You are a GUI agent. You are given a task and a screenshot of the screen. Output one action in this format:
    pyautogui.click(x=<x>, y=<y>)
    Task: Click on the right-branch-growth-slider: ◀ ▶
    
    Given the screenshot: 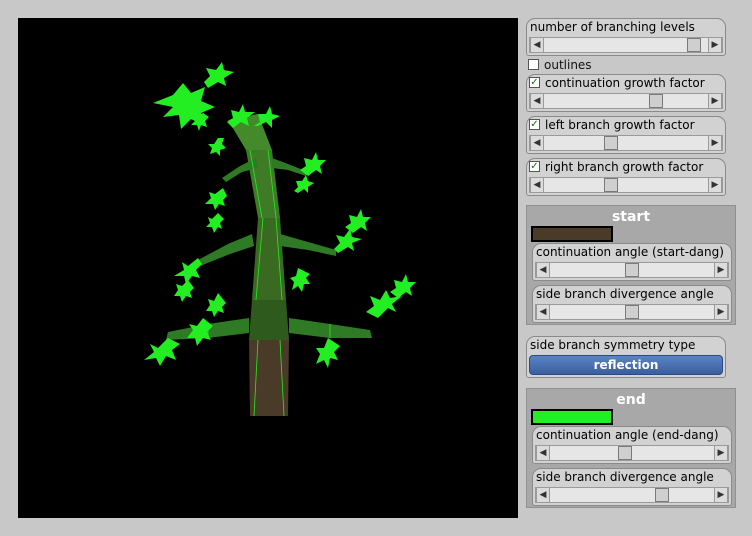 What is the action you would take?
    pyautogui.click(x=626, y=185)
    